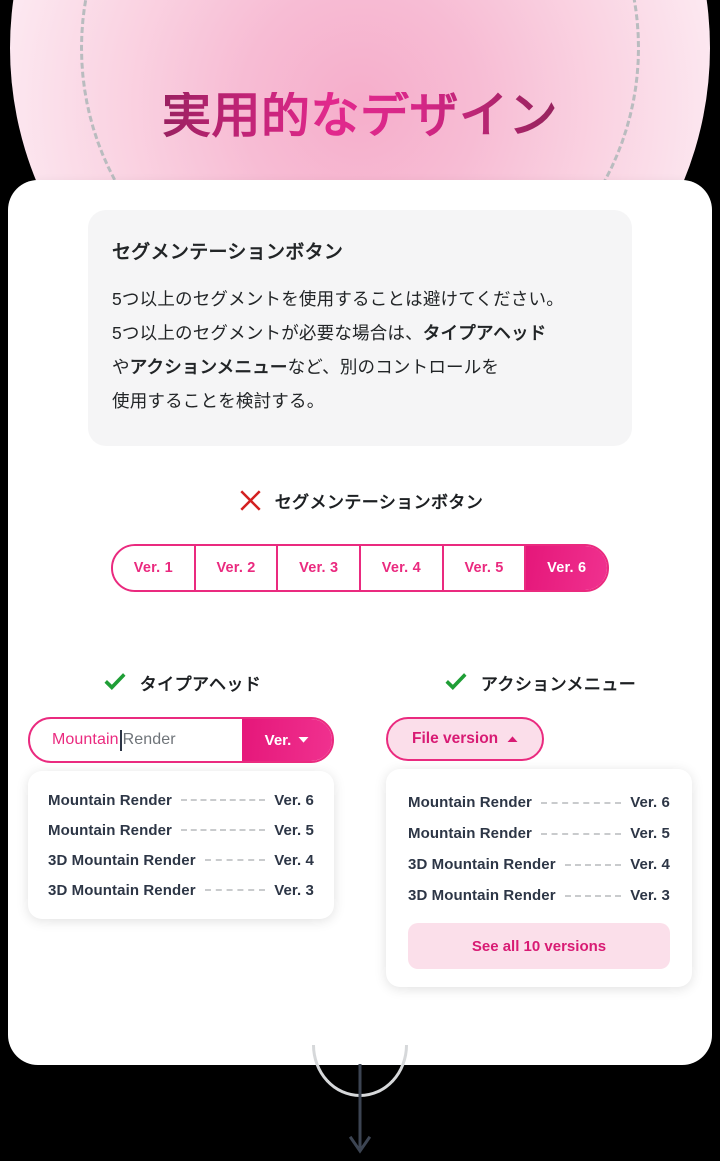 This screenshot has height=1161, width=720. What do you see at coordinates (120, 740) in the screenshot?
I see `text-cursor` at bounding box center [120, 740].